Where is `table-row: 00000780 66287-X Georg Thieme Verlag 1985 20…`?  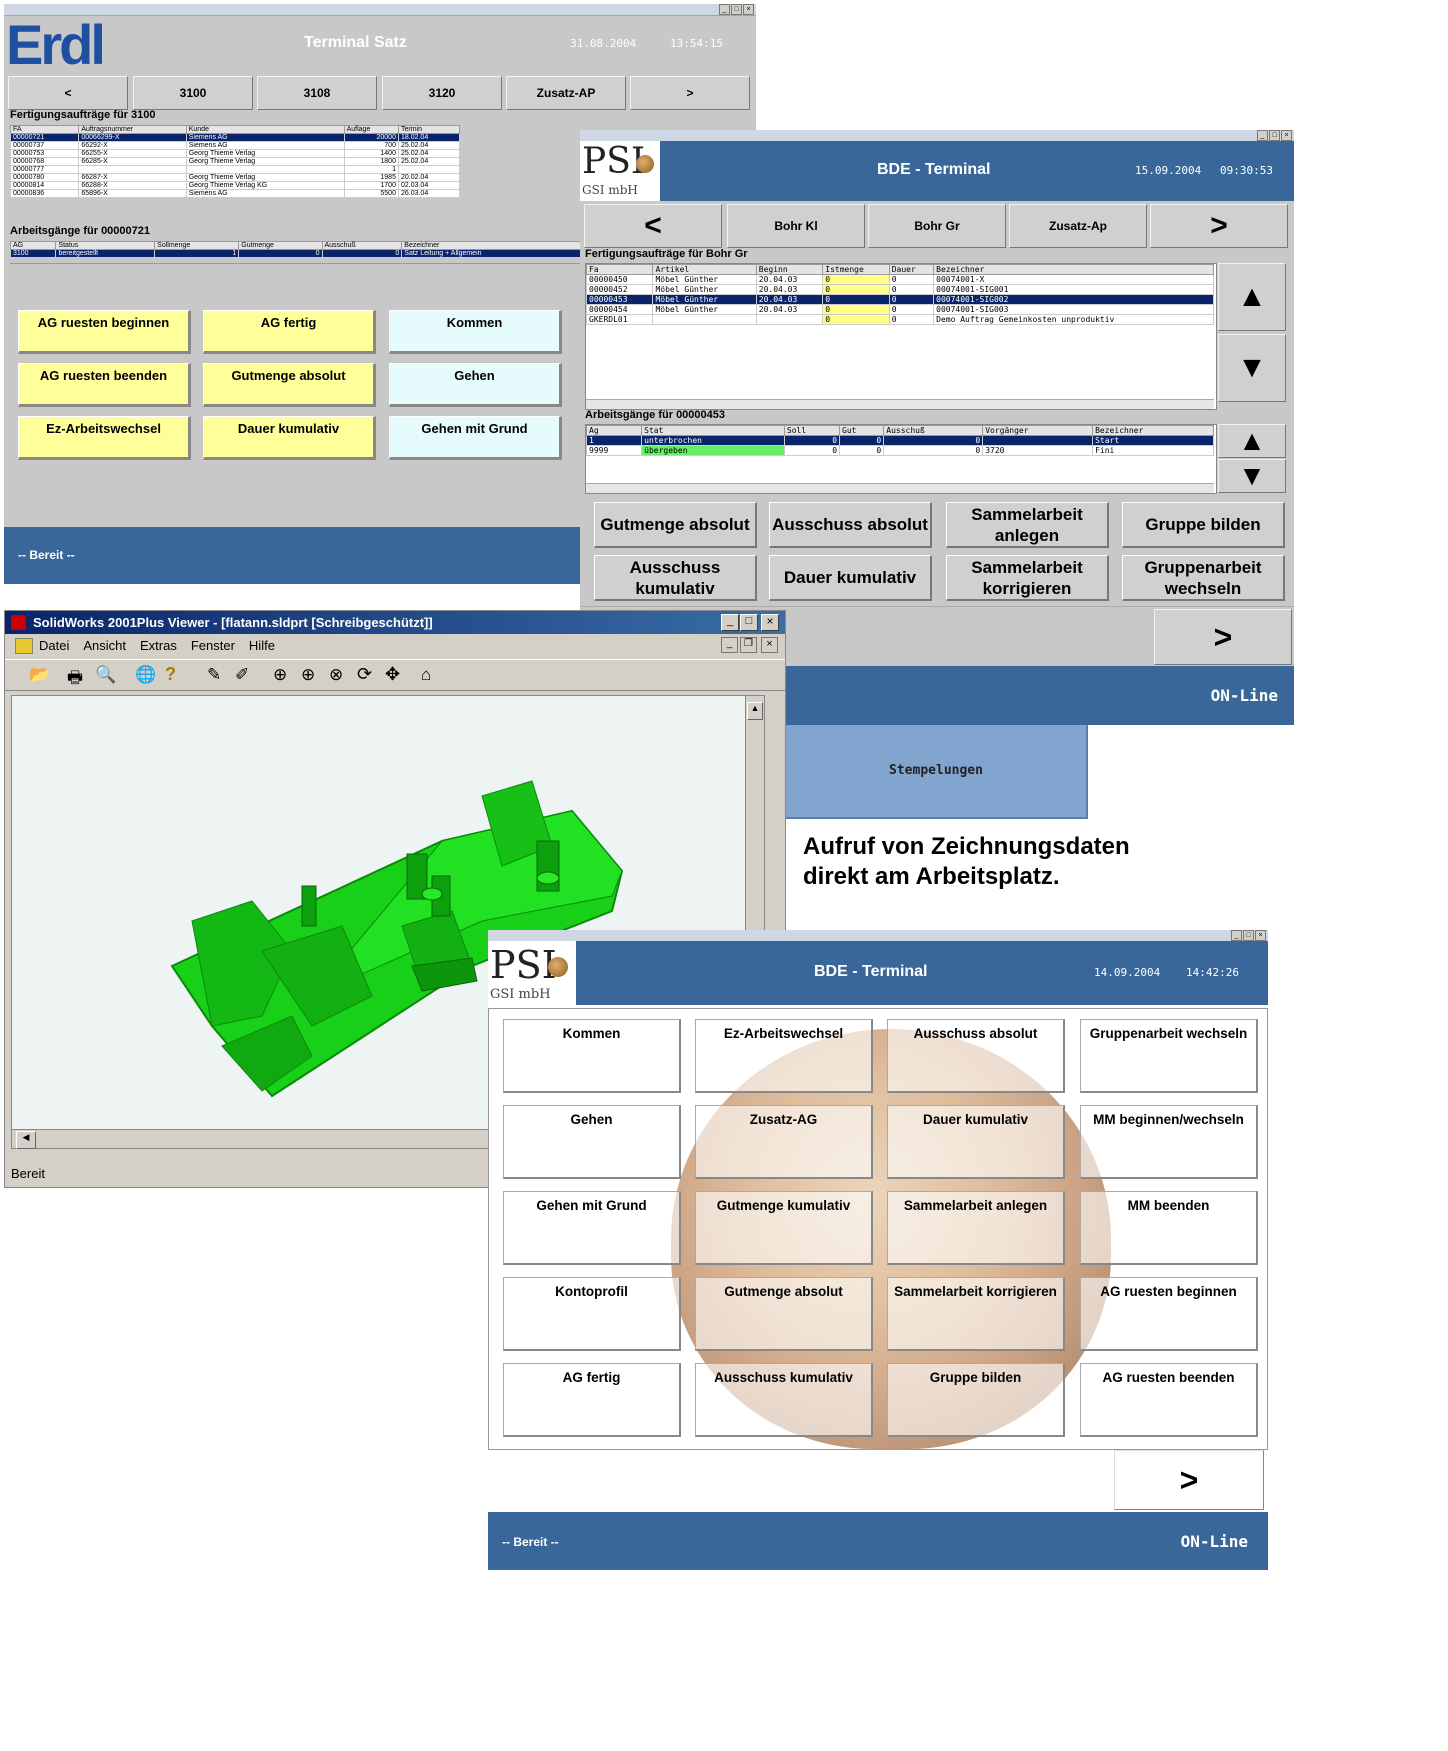 table-row: 00000780 66287-X Georg Thieme Verlag 1985 20… is located at coordinates (235, 177).